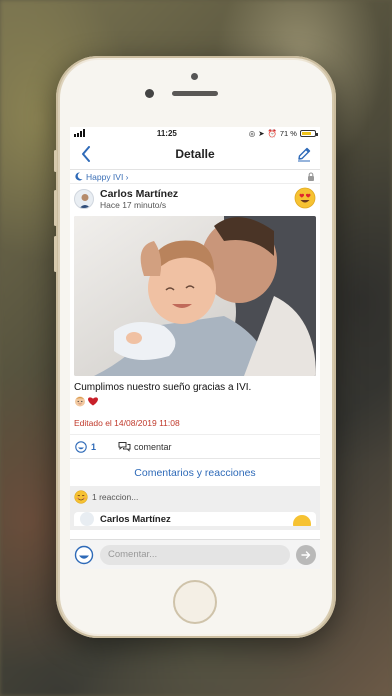 This screenshot has width=392, height=696. I want to click on arrow-right-icon, so click(306, 554).